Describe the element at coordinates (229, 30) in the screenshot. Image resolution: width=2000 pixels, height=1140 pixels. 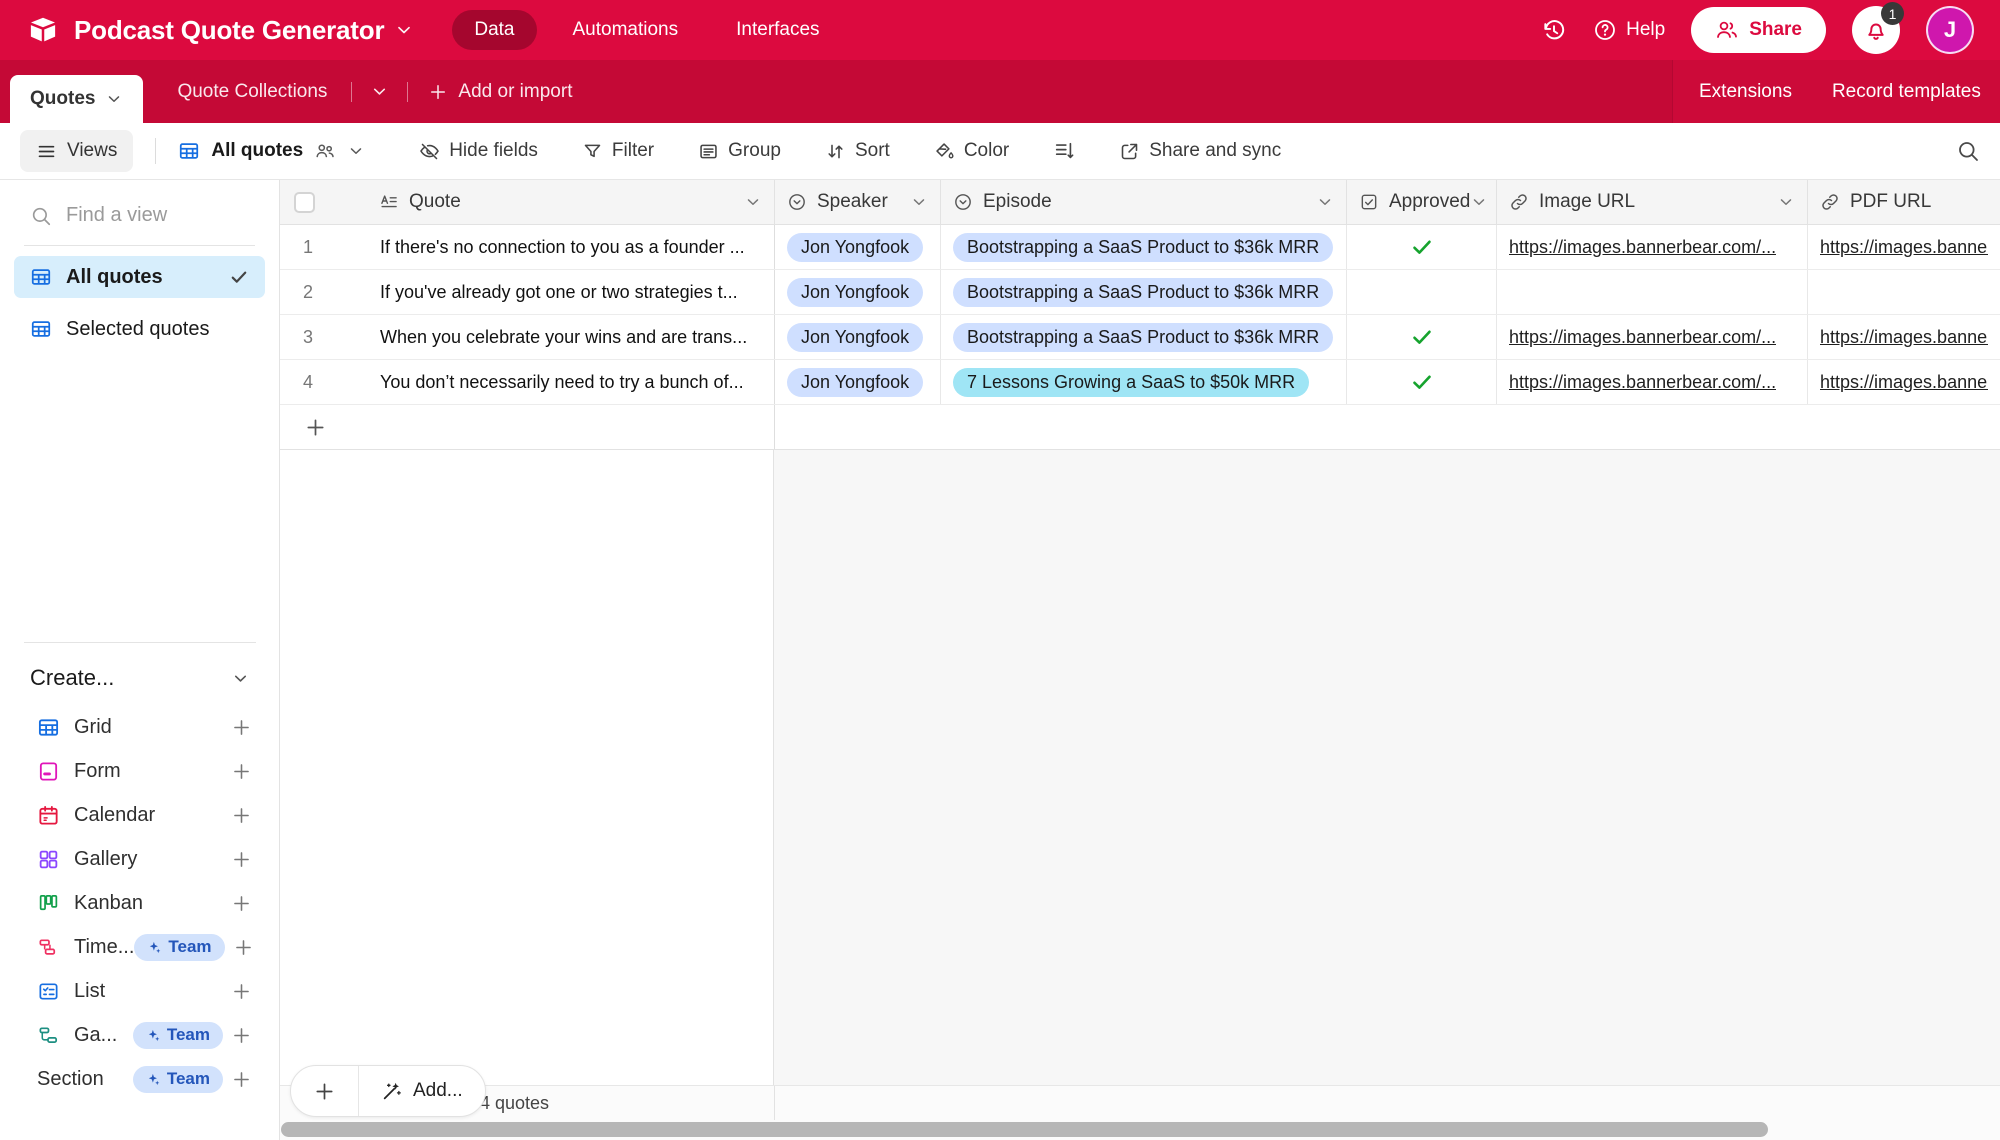
I see `base-title: Podcast Quote Generator` at that location.